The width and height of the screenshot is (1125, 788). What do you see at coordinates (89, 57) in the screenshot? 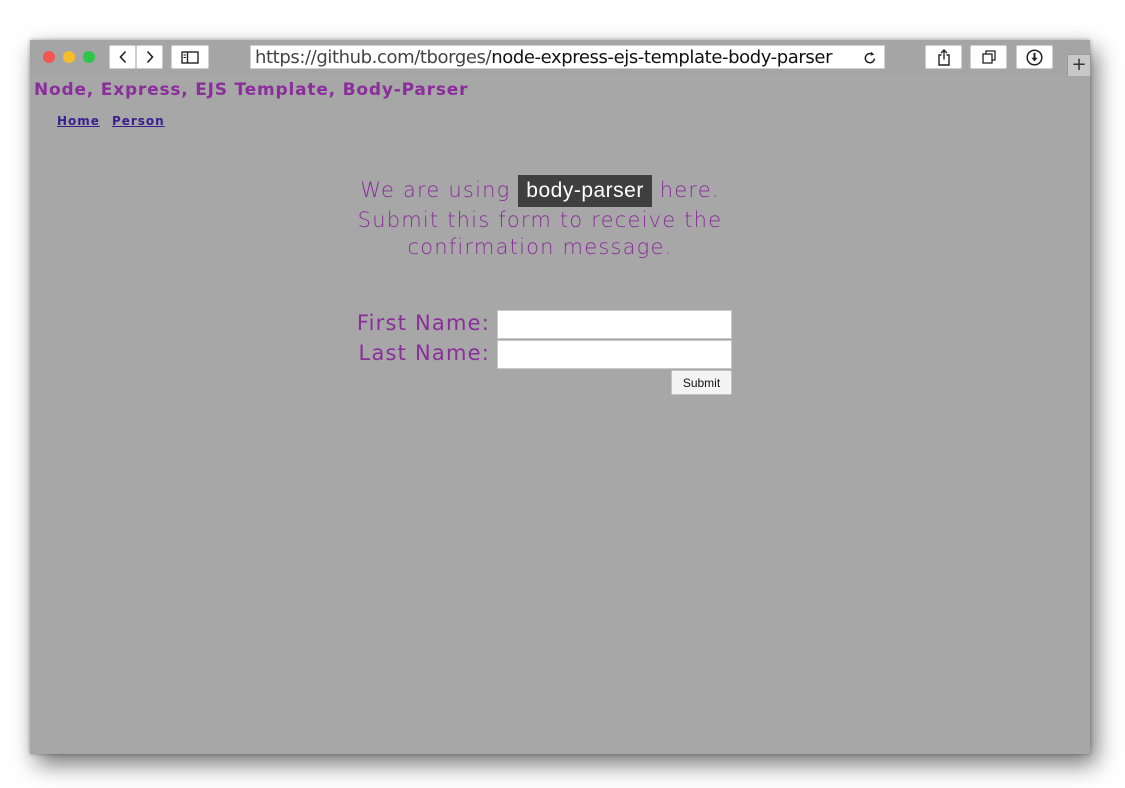
I see `zoom-dot-icon` at bounding box center [89, 57].